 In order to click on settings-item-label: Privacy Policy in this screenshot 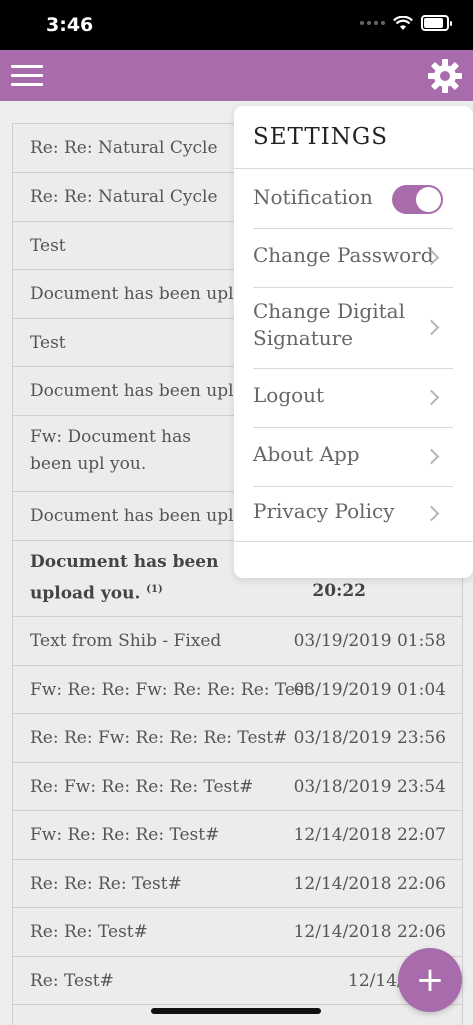, I will do `click(324, 511)`.